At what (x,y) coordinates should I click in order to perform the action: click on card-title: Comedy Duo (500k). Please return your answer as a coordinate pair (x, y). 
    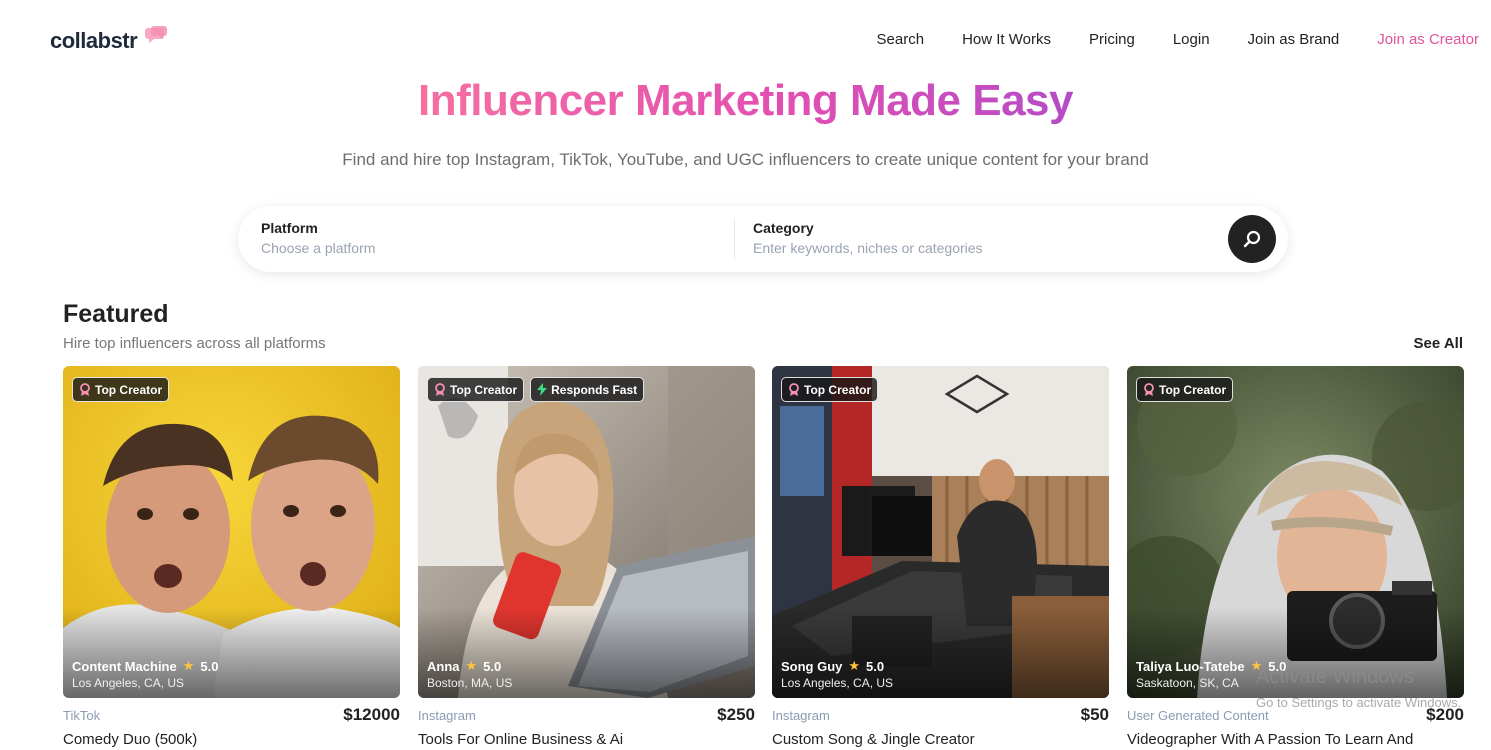
    Looking at the image, I should click on (130, 739).